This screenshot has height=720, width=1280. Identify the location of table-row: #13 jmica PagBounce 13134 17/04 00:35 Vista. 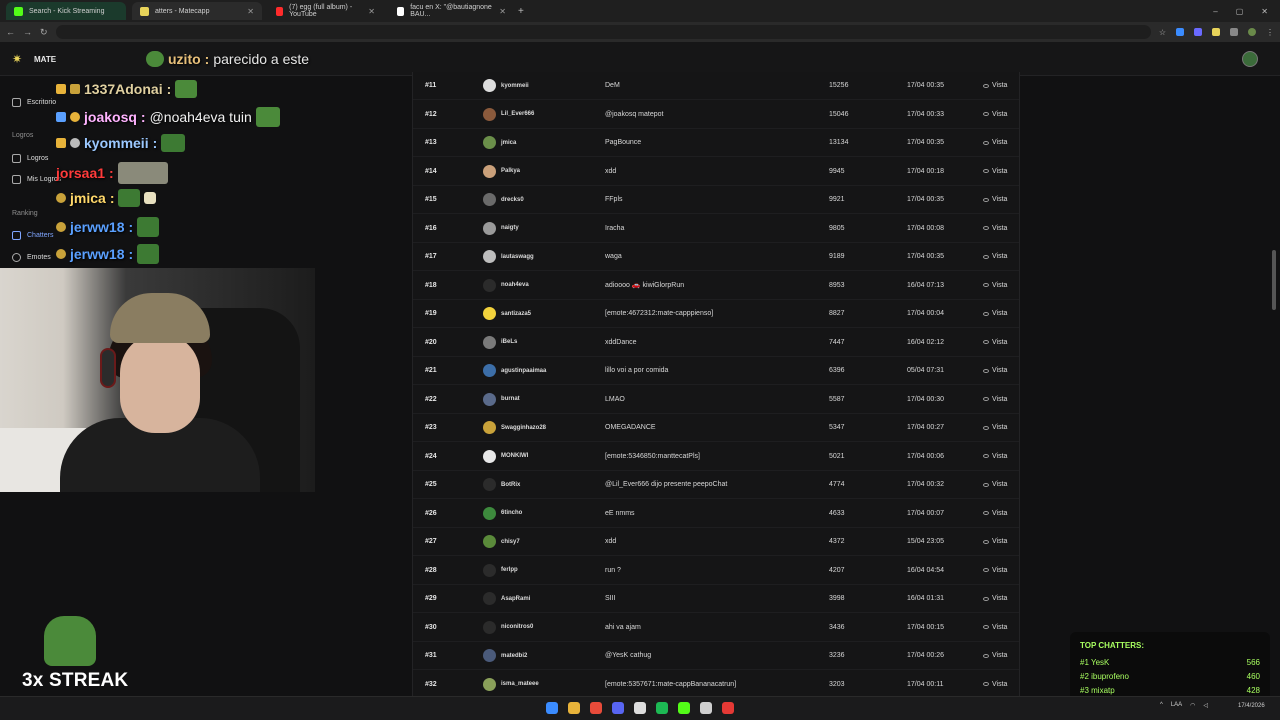
(716, 143).